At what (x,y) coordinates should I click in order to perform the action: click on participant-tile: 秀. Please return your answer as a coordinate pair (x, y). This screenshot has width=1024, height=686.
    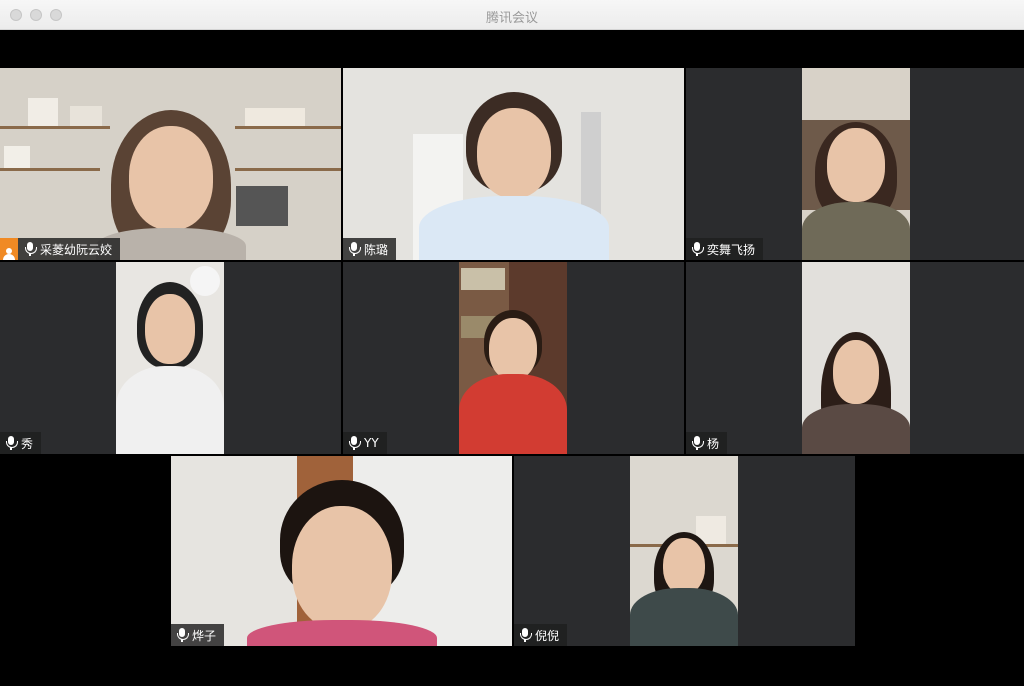
    Looking at the image, I should click on (170, 358).